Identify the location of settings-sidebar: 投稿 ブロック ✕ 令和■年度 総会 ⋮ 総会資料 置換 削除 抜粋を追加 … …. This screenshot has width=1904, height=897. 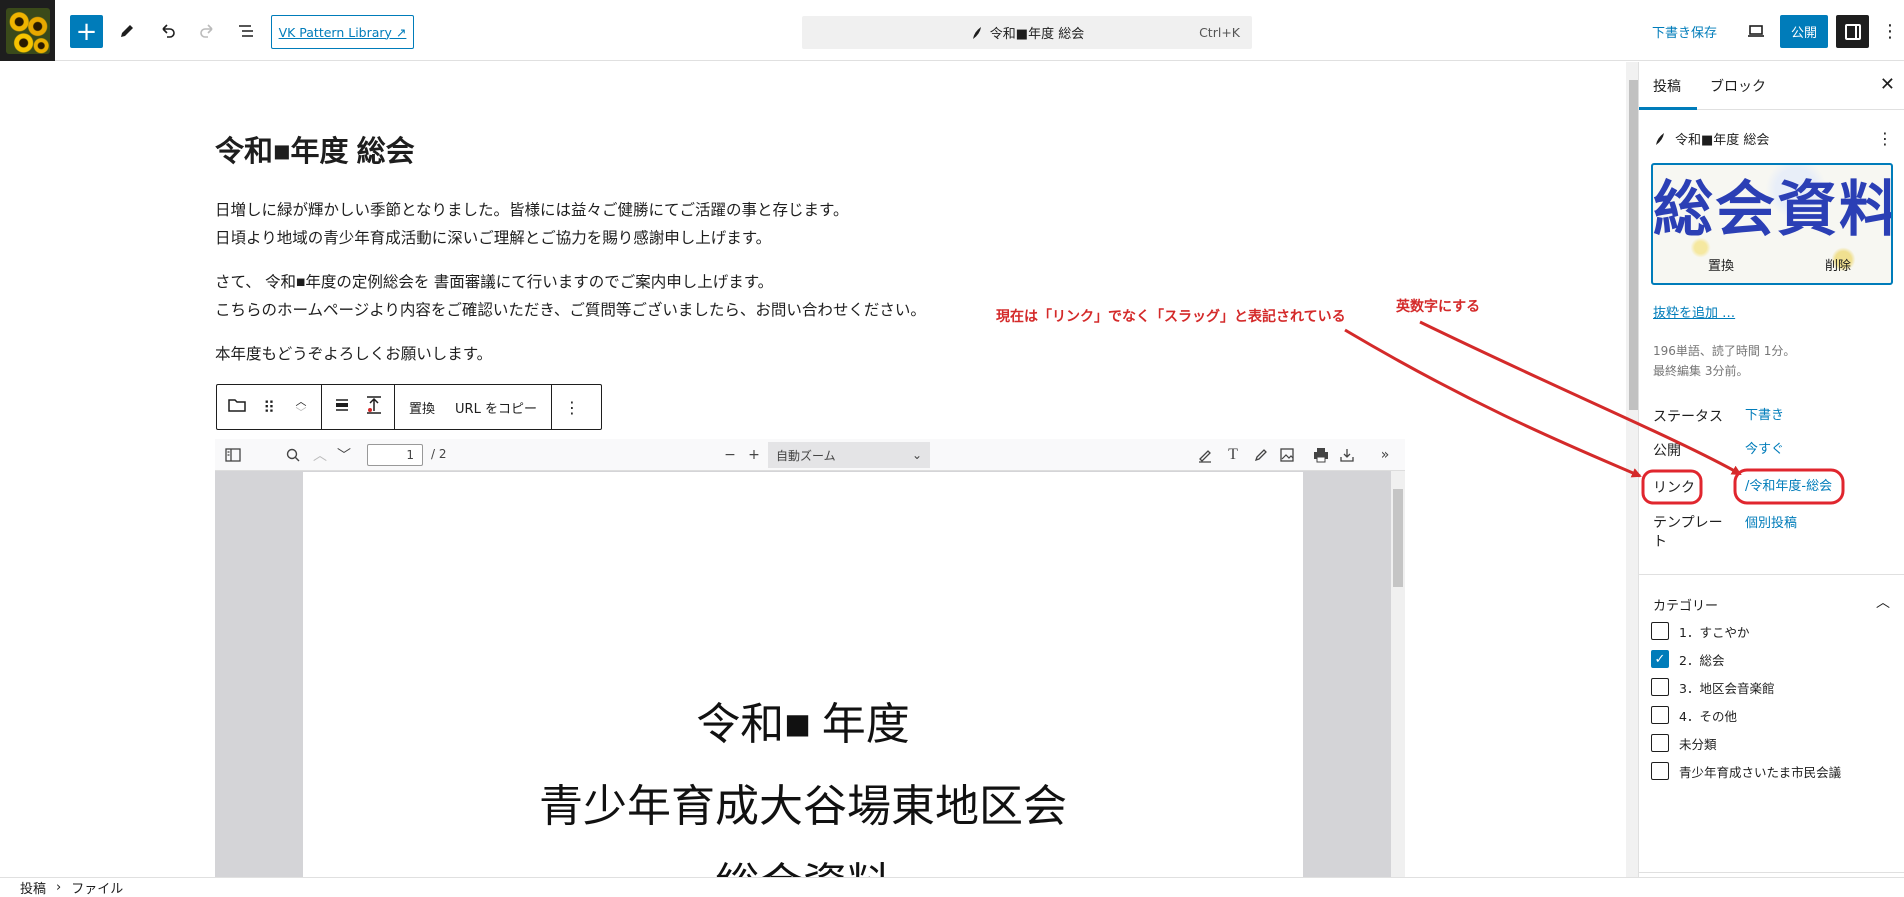
(1771, 469).